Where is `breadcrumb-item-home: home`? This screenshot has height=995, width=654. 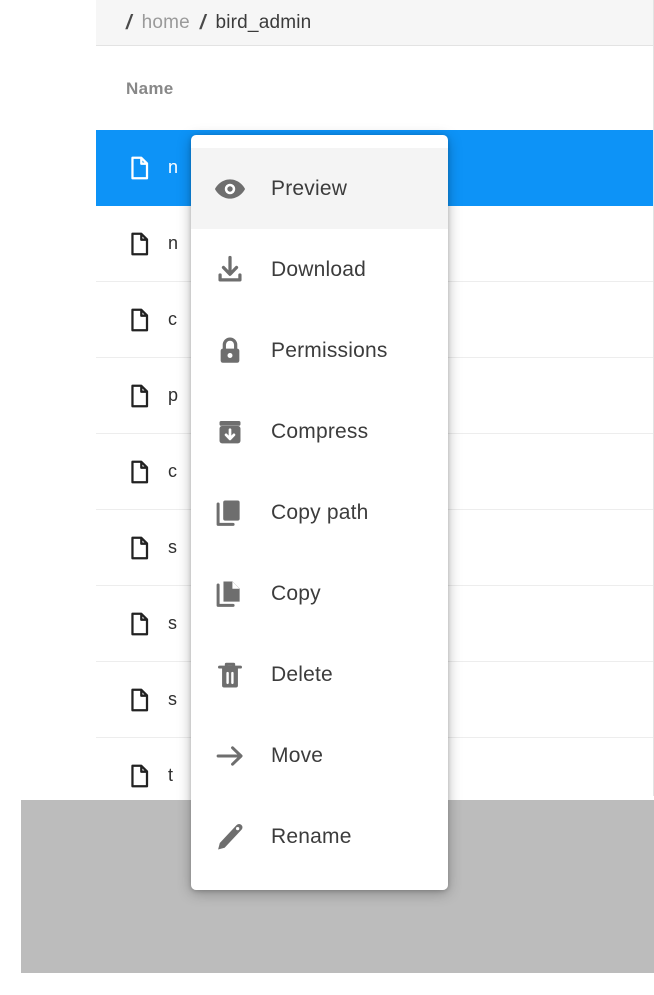 breadcrumb-item-home: home is located at coordinates (166, 23).